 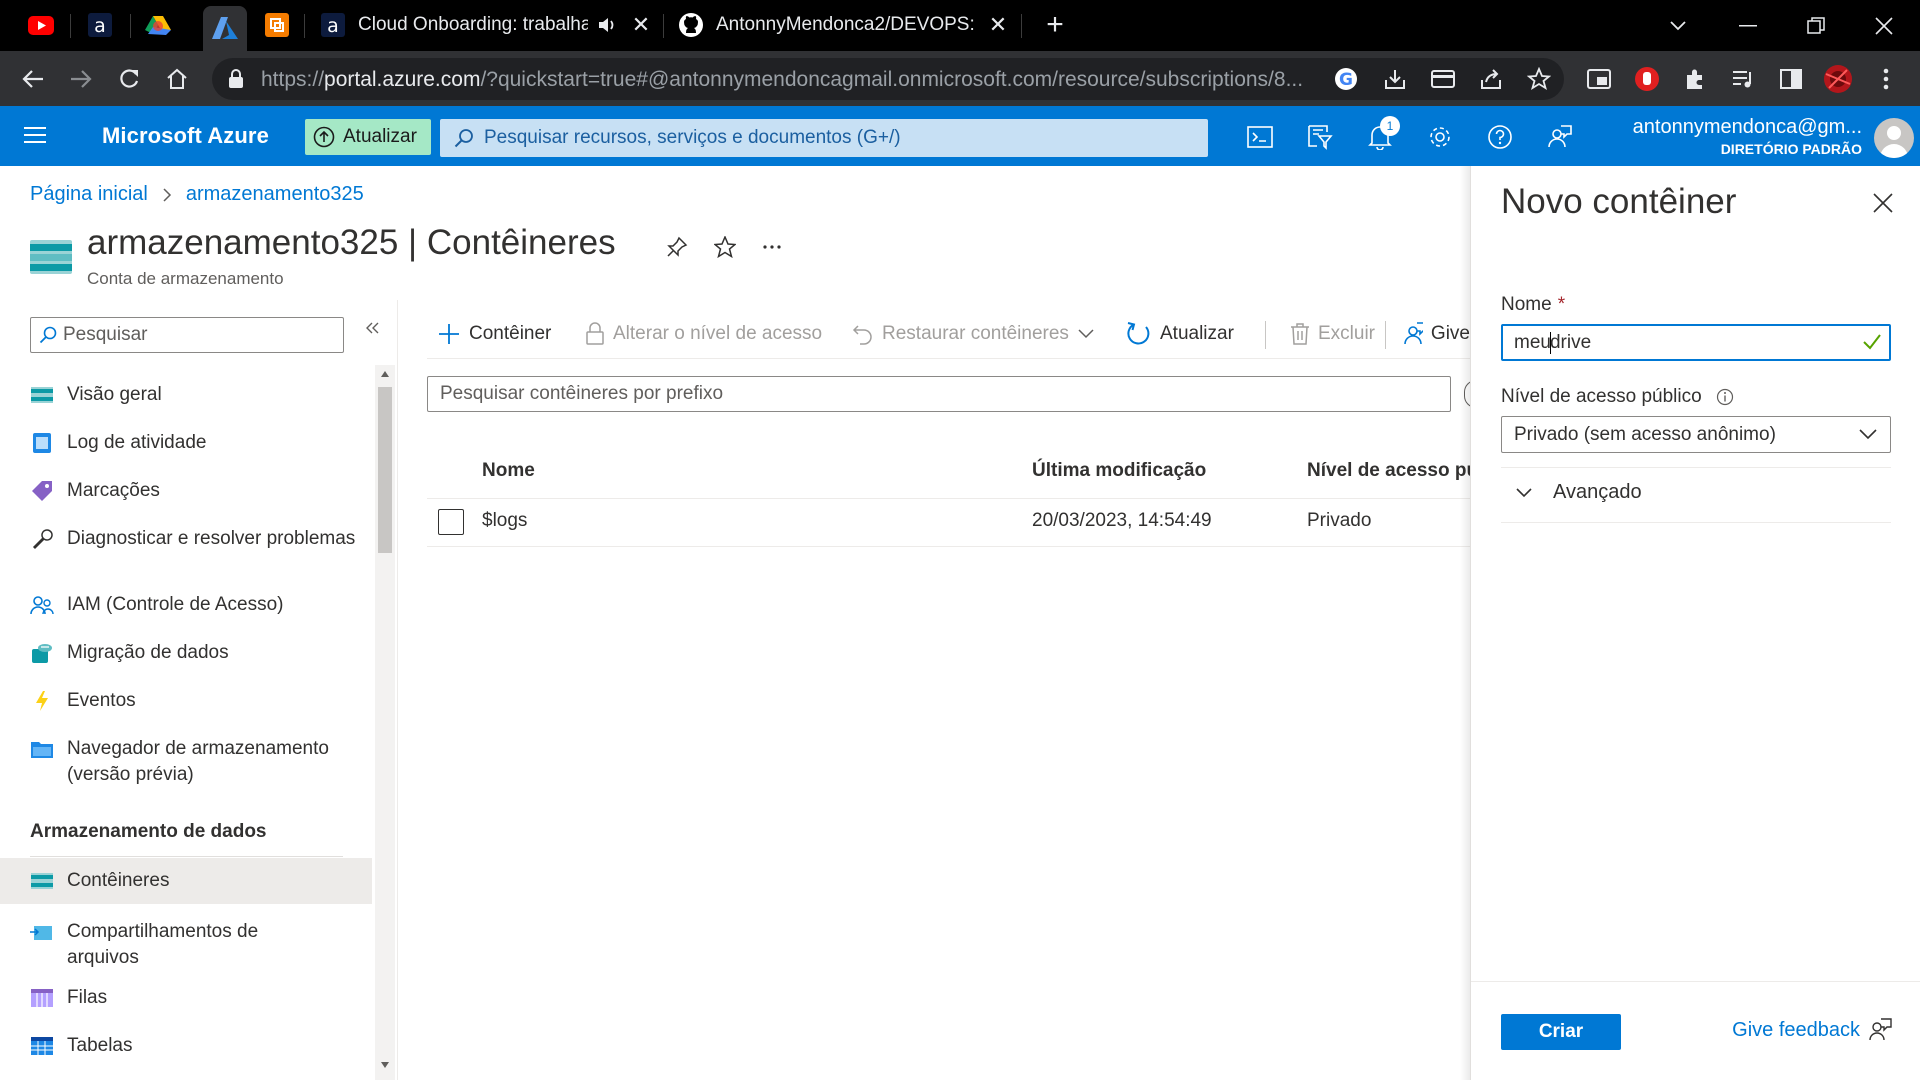 What do you see at coordinates (186, 491) in the screenshot?
I see `menu-item-tags: Marcações` at bounding box center [186, 491].